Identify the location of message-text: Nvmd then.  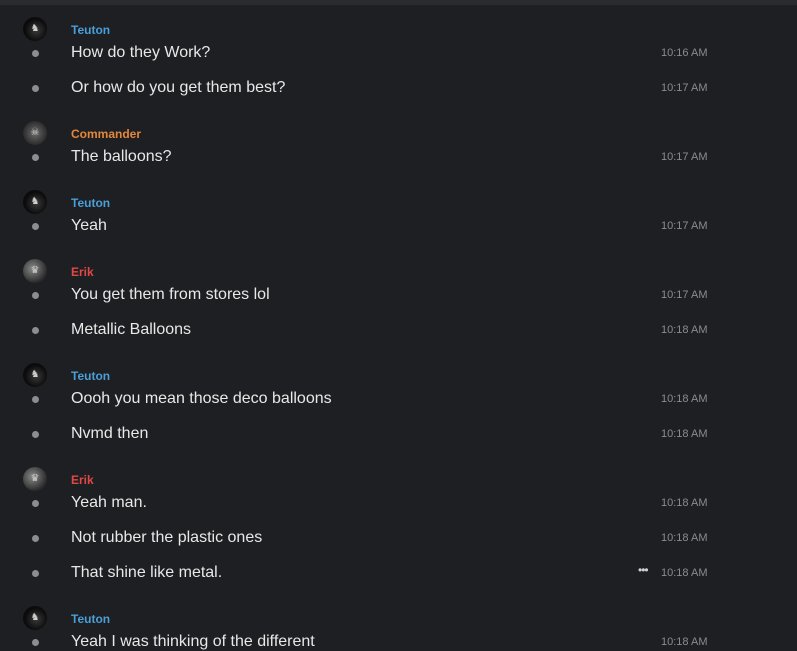
(110, 433).